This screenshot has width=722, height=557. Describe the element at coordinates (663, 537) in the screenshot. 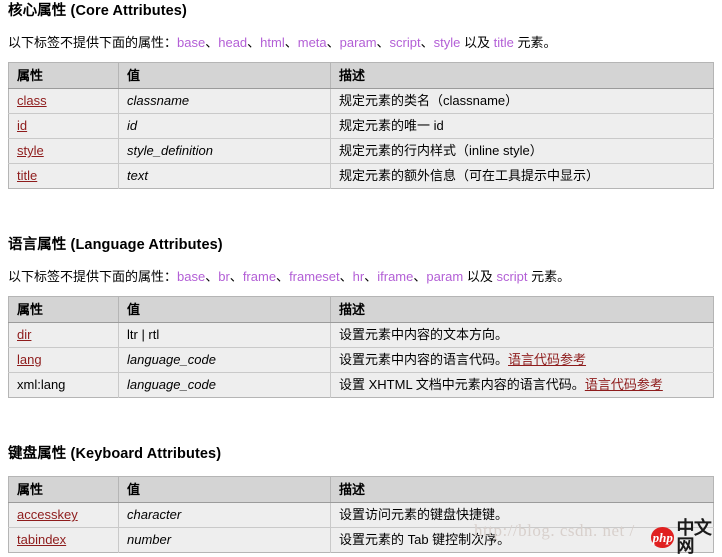

I see `php-logo-icon: php` at that location.